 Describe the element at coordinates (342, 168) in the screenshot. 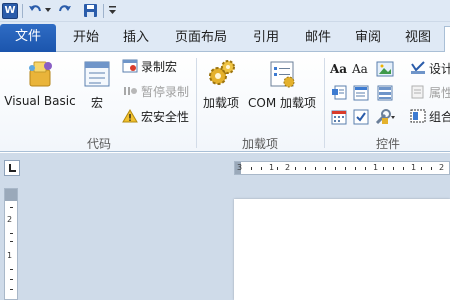

I see `horizontal-ruler: 3 1 2 1 1 2` at that location.